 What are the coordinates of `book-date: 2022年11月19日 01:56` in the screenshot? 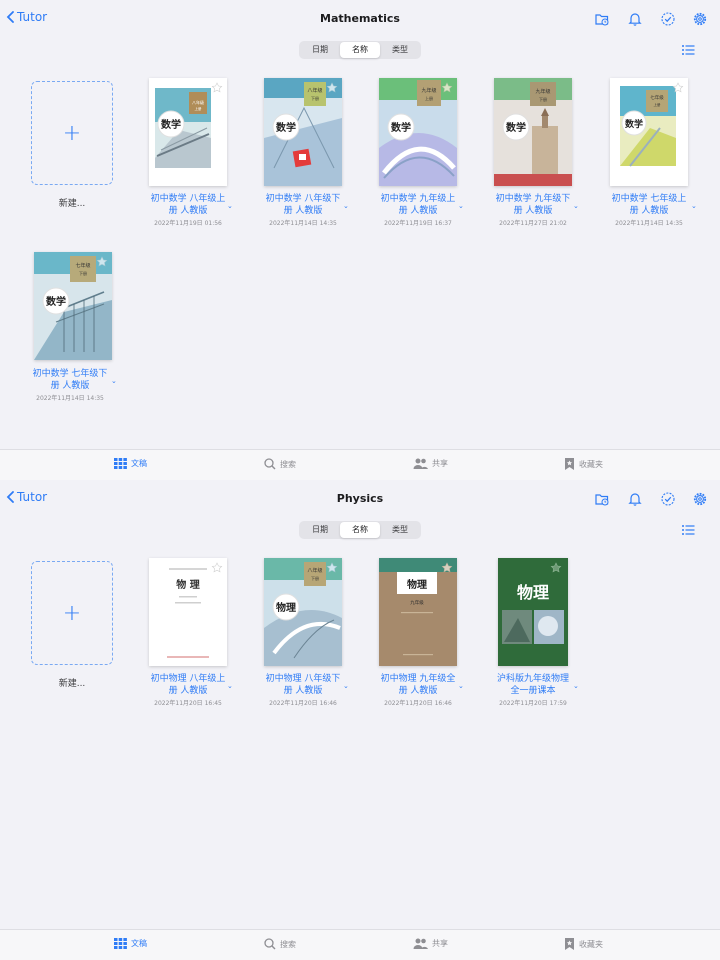 It's located at (188, 223).